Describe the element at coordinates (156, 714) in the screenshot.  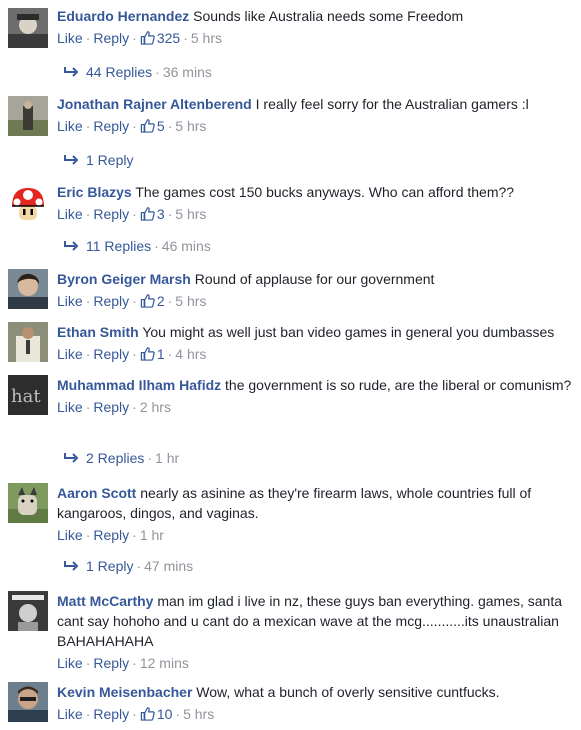
I see `like-count: 10` at that location.